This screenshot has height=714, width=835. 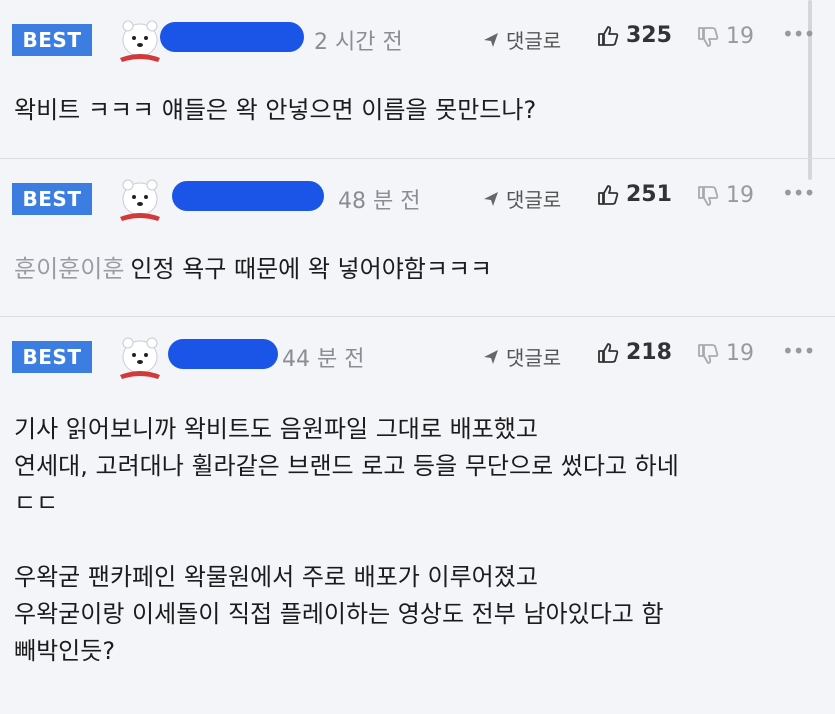 What do you see at coordinates (379, 201) in the screenshot?
I see `comment-time: 48 분 전` at bounding box center [379, 201].